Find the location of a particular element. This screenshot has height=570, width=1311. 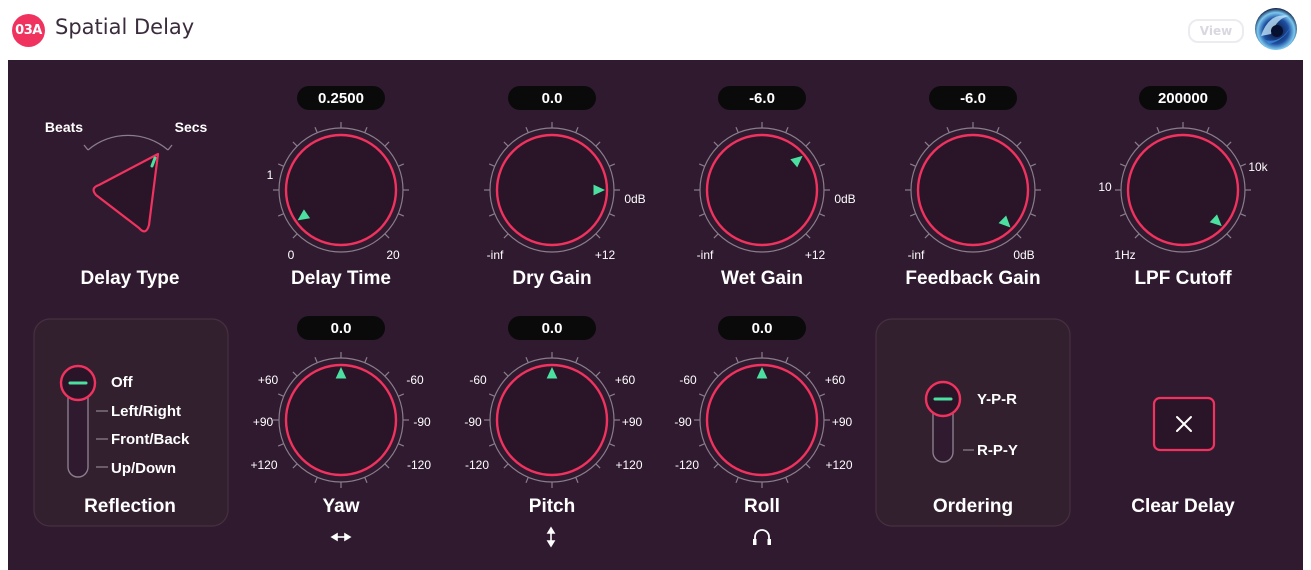

wet-gain-value-text: -6.0 is located at coordinates (762, 98).